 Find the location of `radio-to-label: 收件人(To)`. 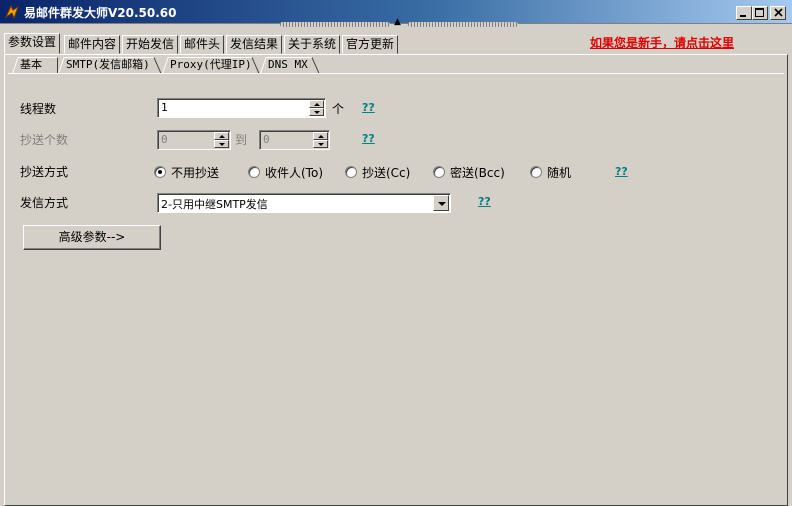

radio-to-label: 收件人(To) is located at coordinates (294, 173).